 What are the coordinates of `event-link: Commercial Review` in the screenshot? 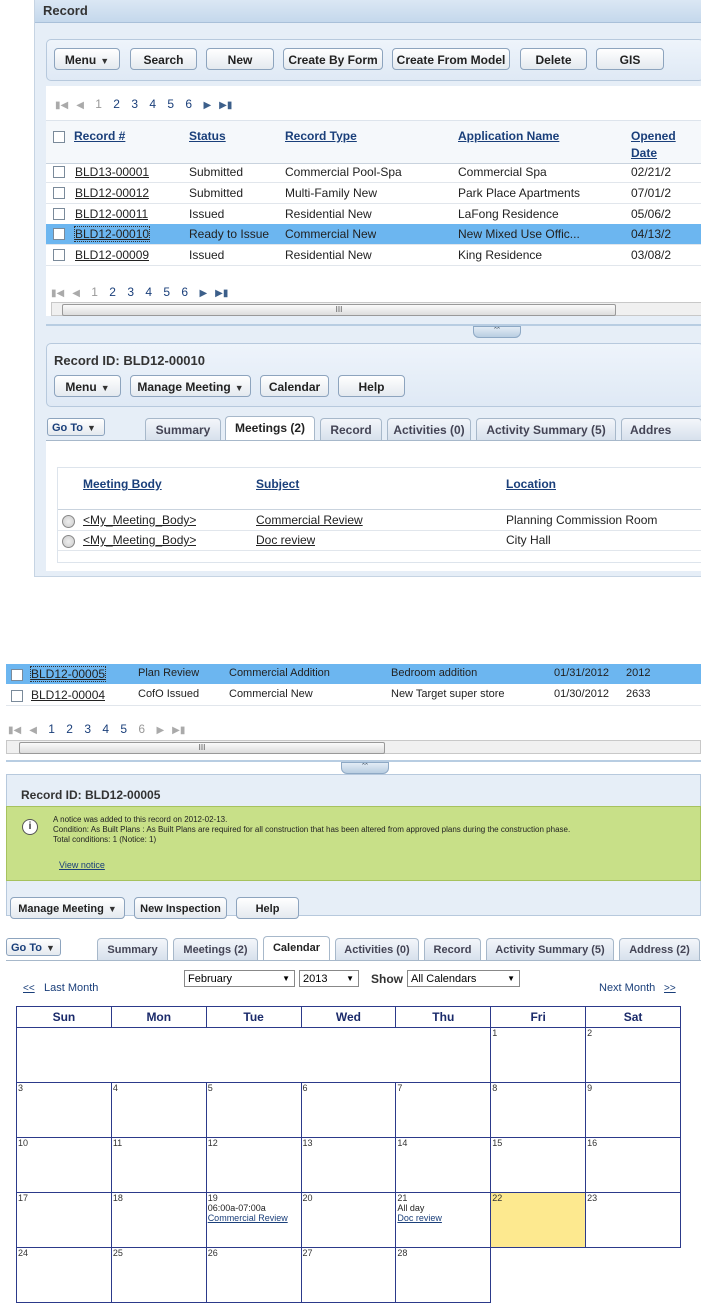 It's located at (254, 1218).